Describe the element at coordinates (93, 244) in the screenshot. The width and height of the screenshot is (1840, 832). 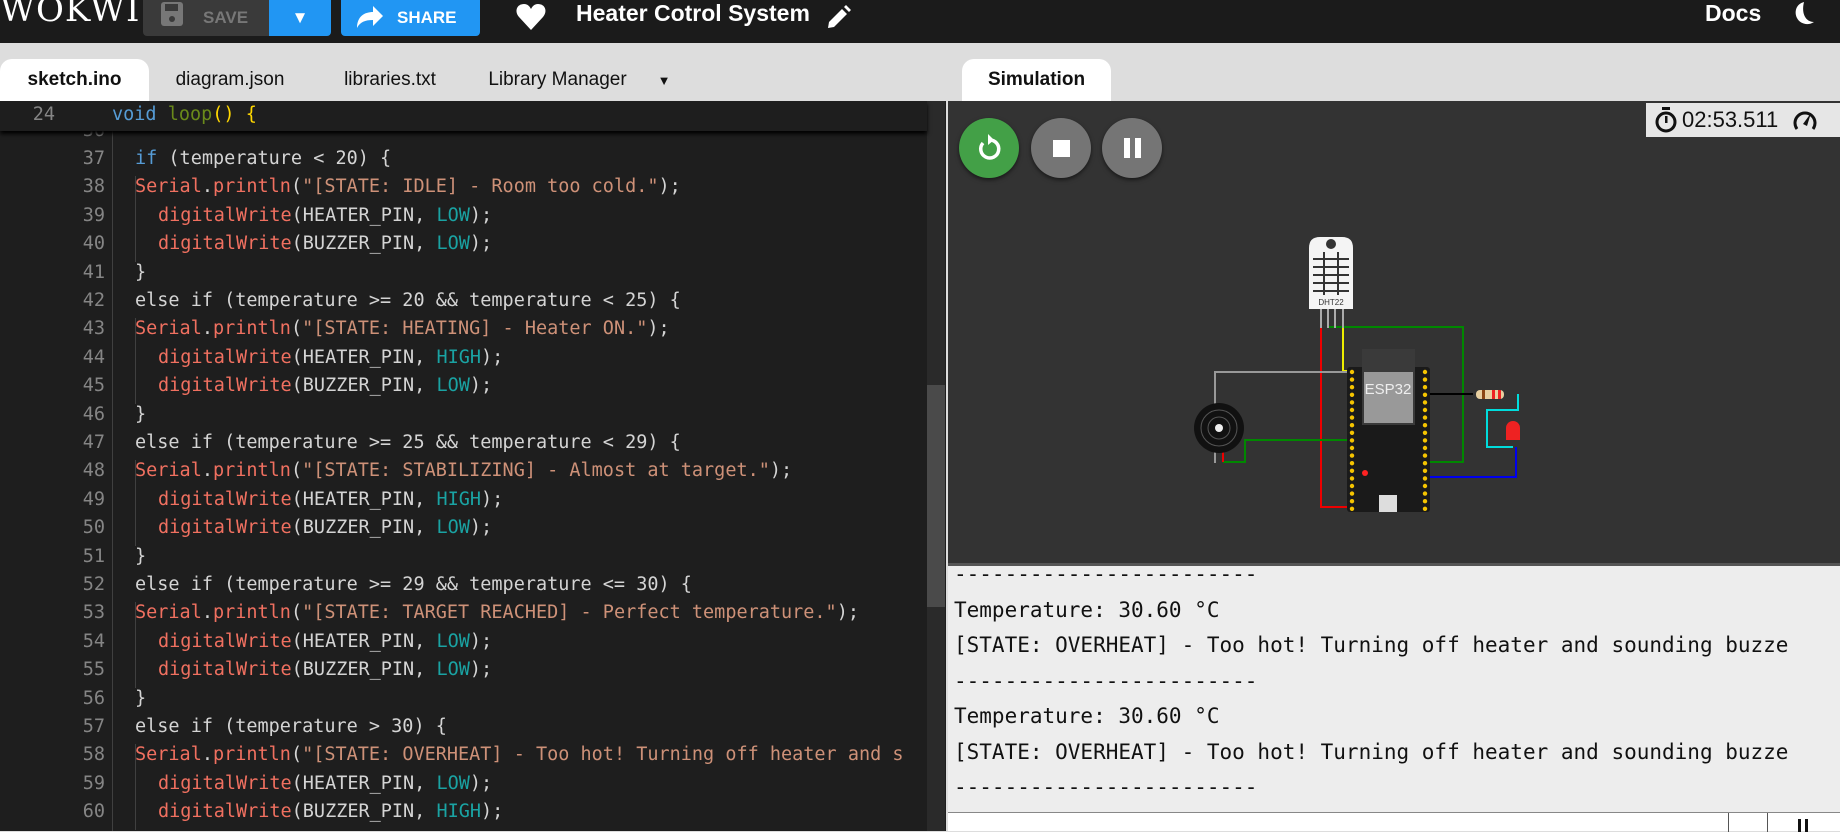
I see `line-number: 40` at that location.